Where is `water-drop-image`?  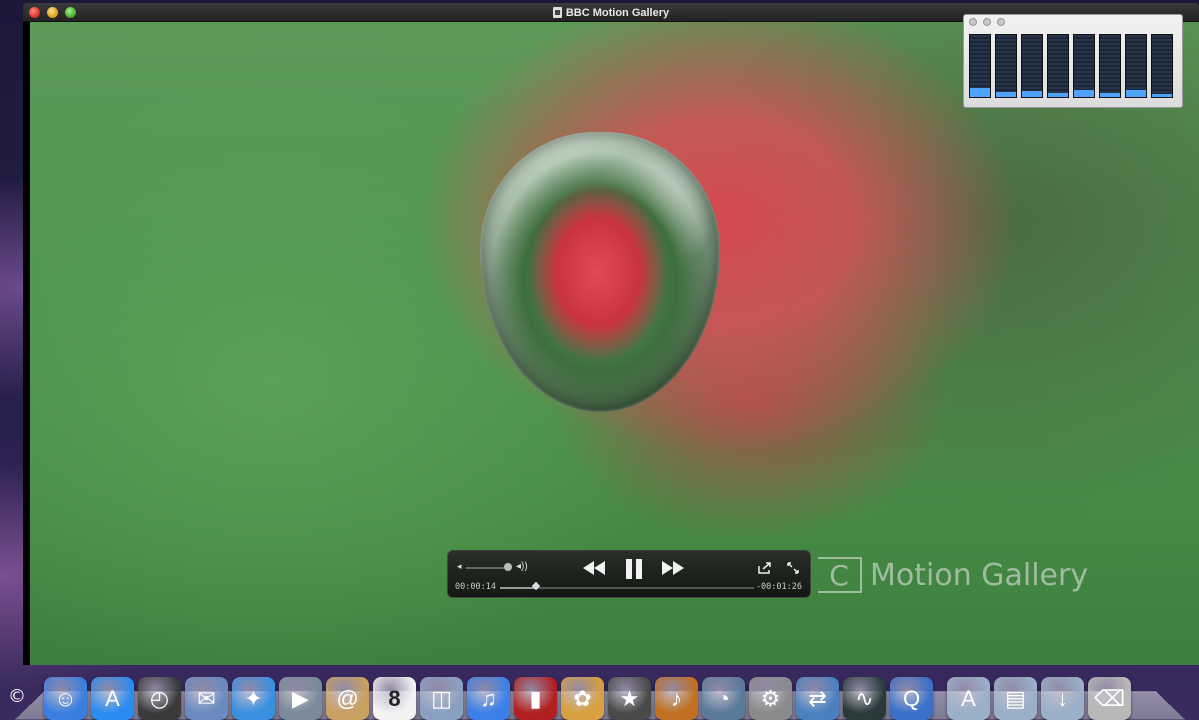
water-drop-image is located at coordinates (600, 272).